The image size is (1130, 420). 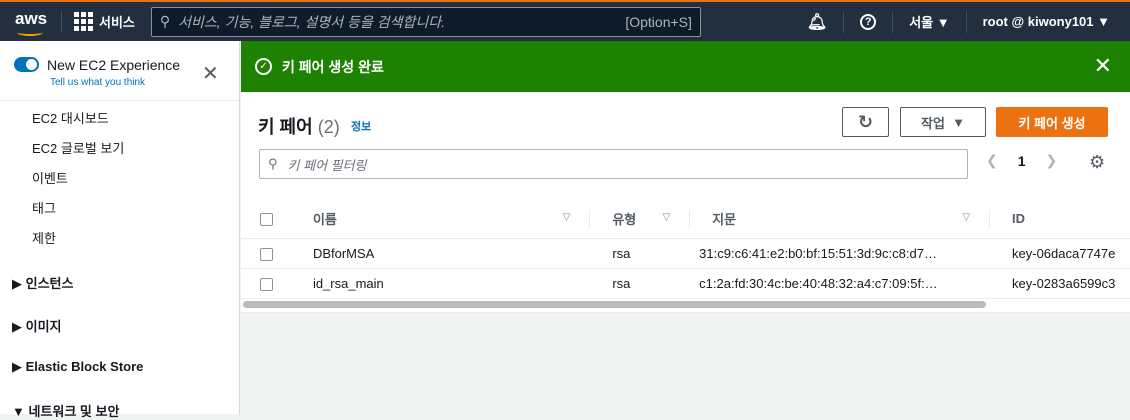 I want to click on sidebar-section-ebs: ▶ Elastic Block Store, so click(x=71, y=367).